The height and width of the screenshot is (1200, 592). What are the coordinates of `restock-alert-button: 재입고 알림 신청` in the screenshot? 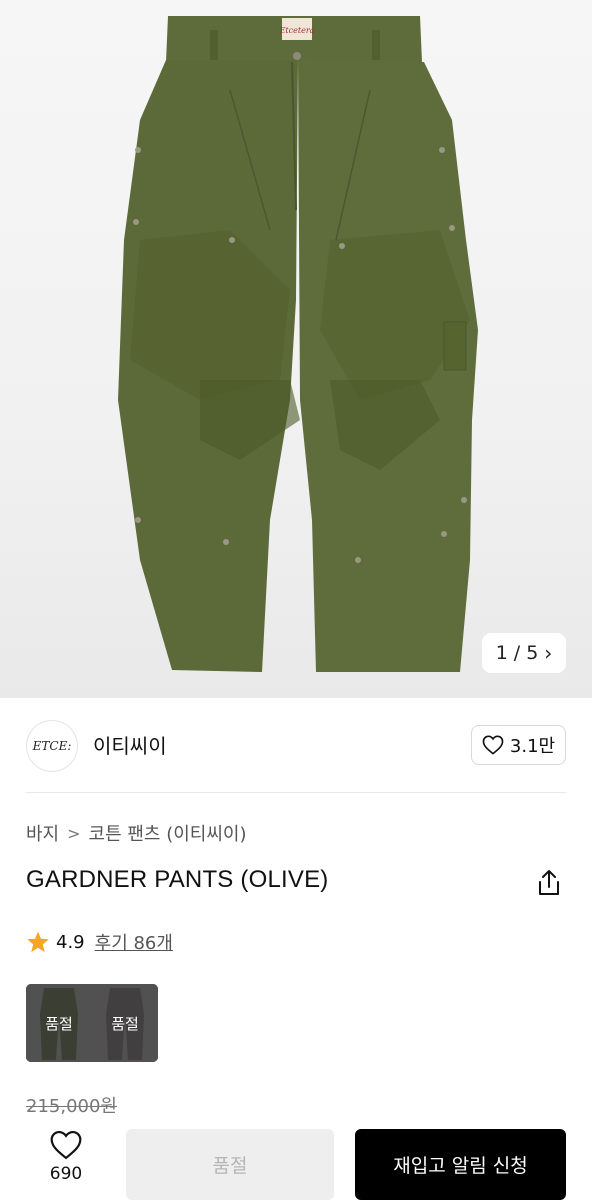 It's located at (460, 1164).